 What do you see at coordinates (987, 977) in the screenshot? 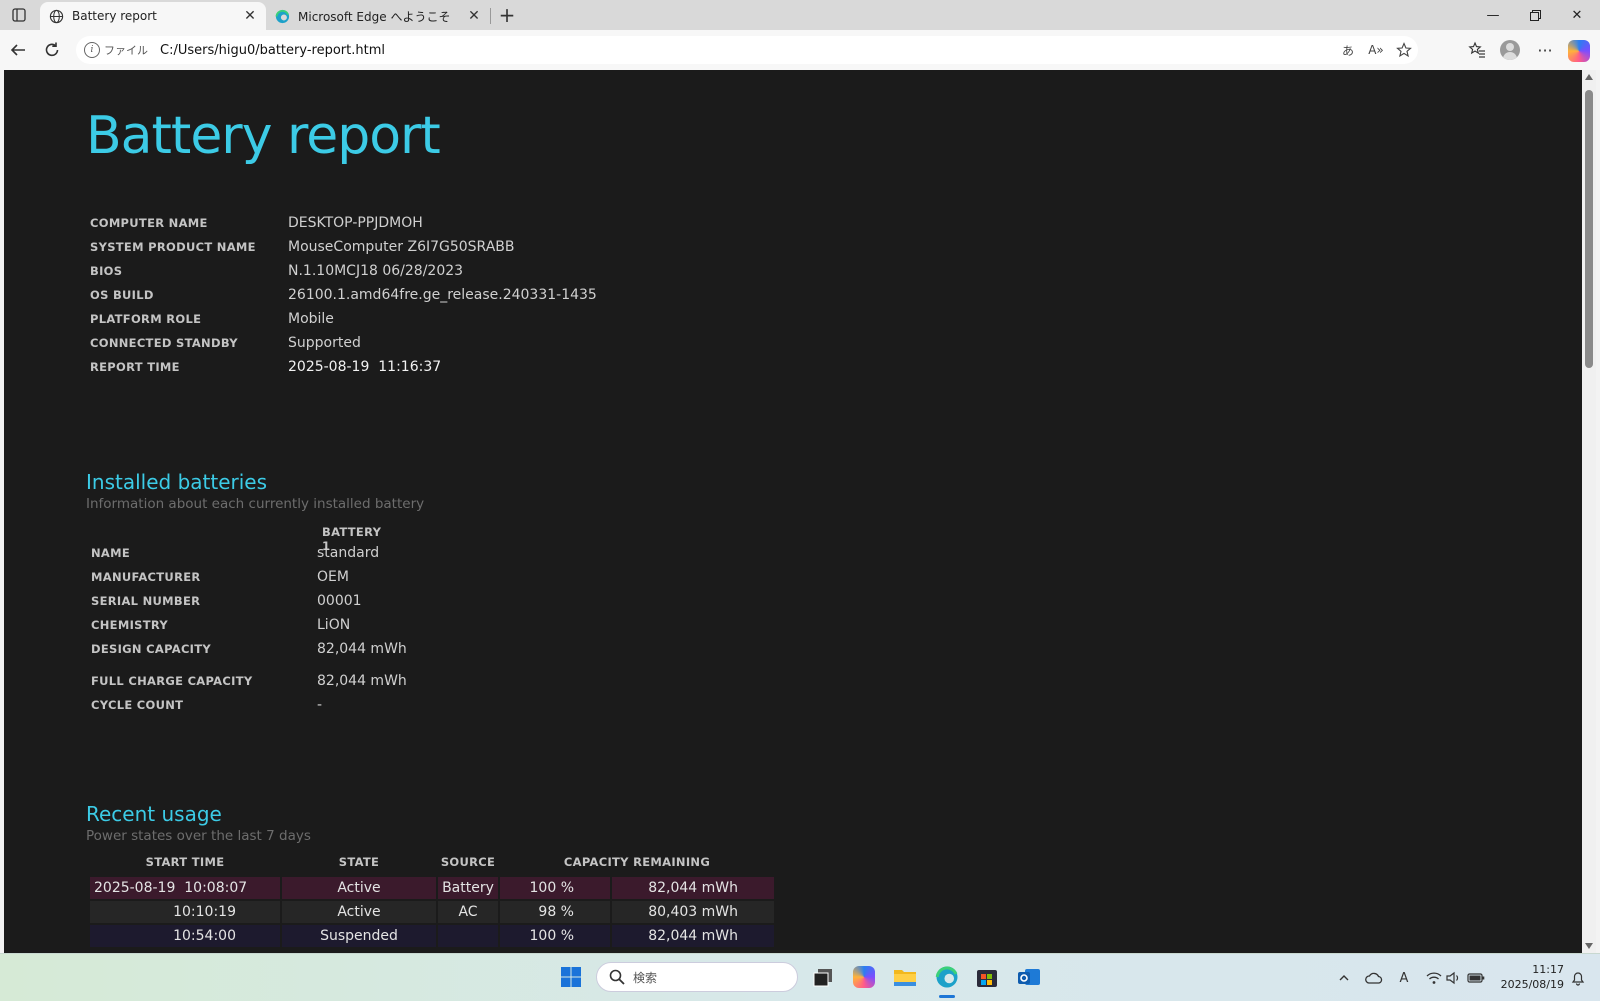
I see `store-button` at bounding box center [987, 977].